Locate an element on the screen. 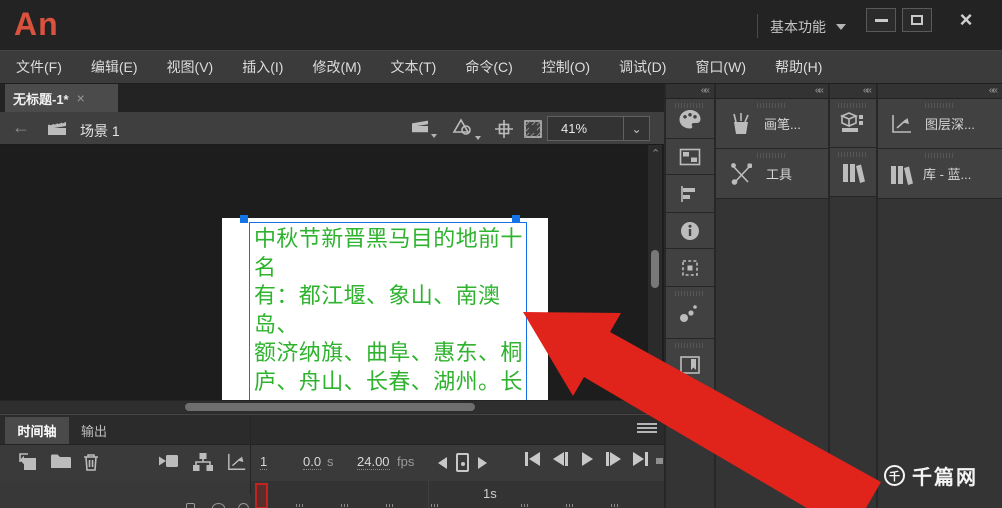 The width and height of the screenshot is (1002, 508). minimize-button is located at coordinates (881, 20).